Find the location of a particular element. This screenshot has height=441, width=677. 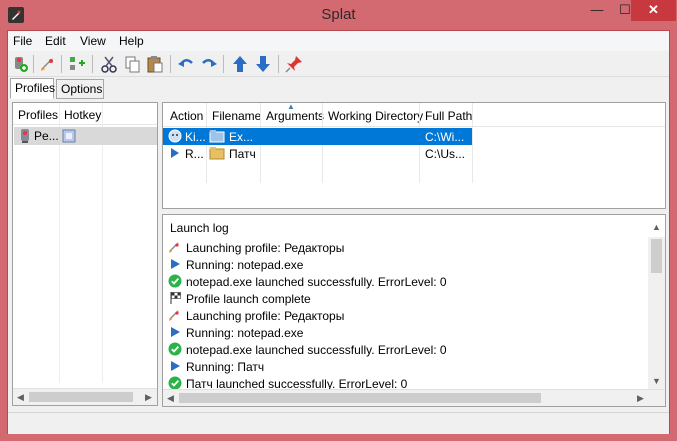

move-up-icon is located at coordinates (240, 64).